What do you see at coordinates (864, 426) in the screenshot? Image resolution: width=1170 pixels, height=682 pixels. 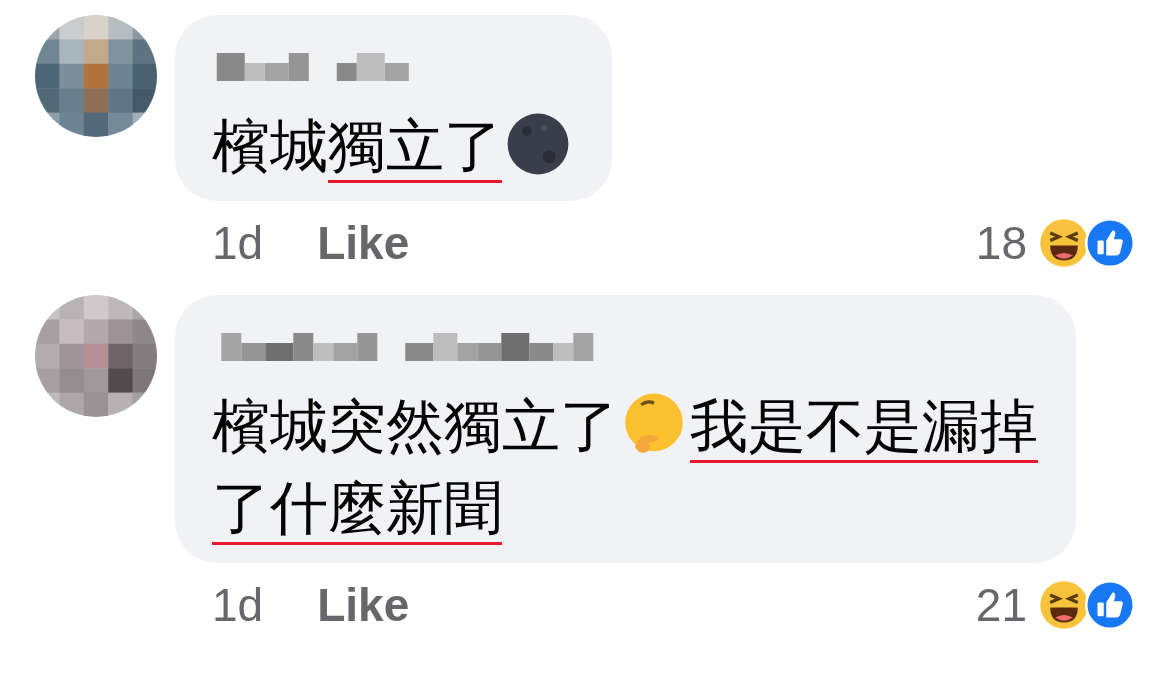 I see `comment-text: 我是不是漏掉` at bounding box center [864, 426].